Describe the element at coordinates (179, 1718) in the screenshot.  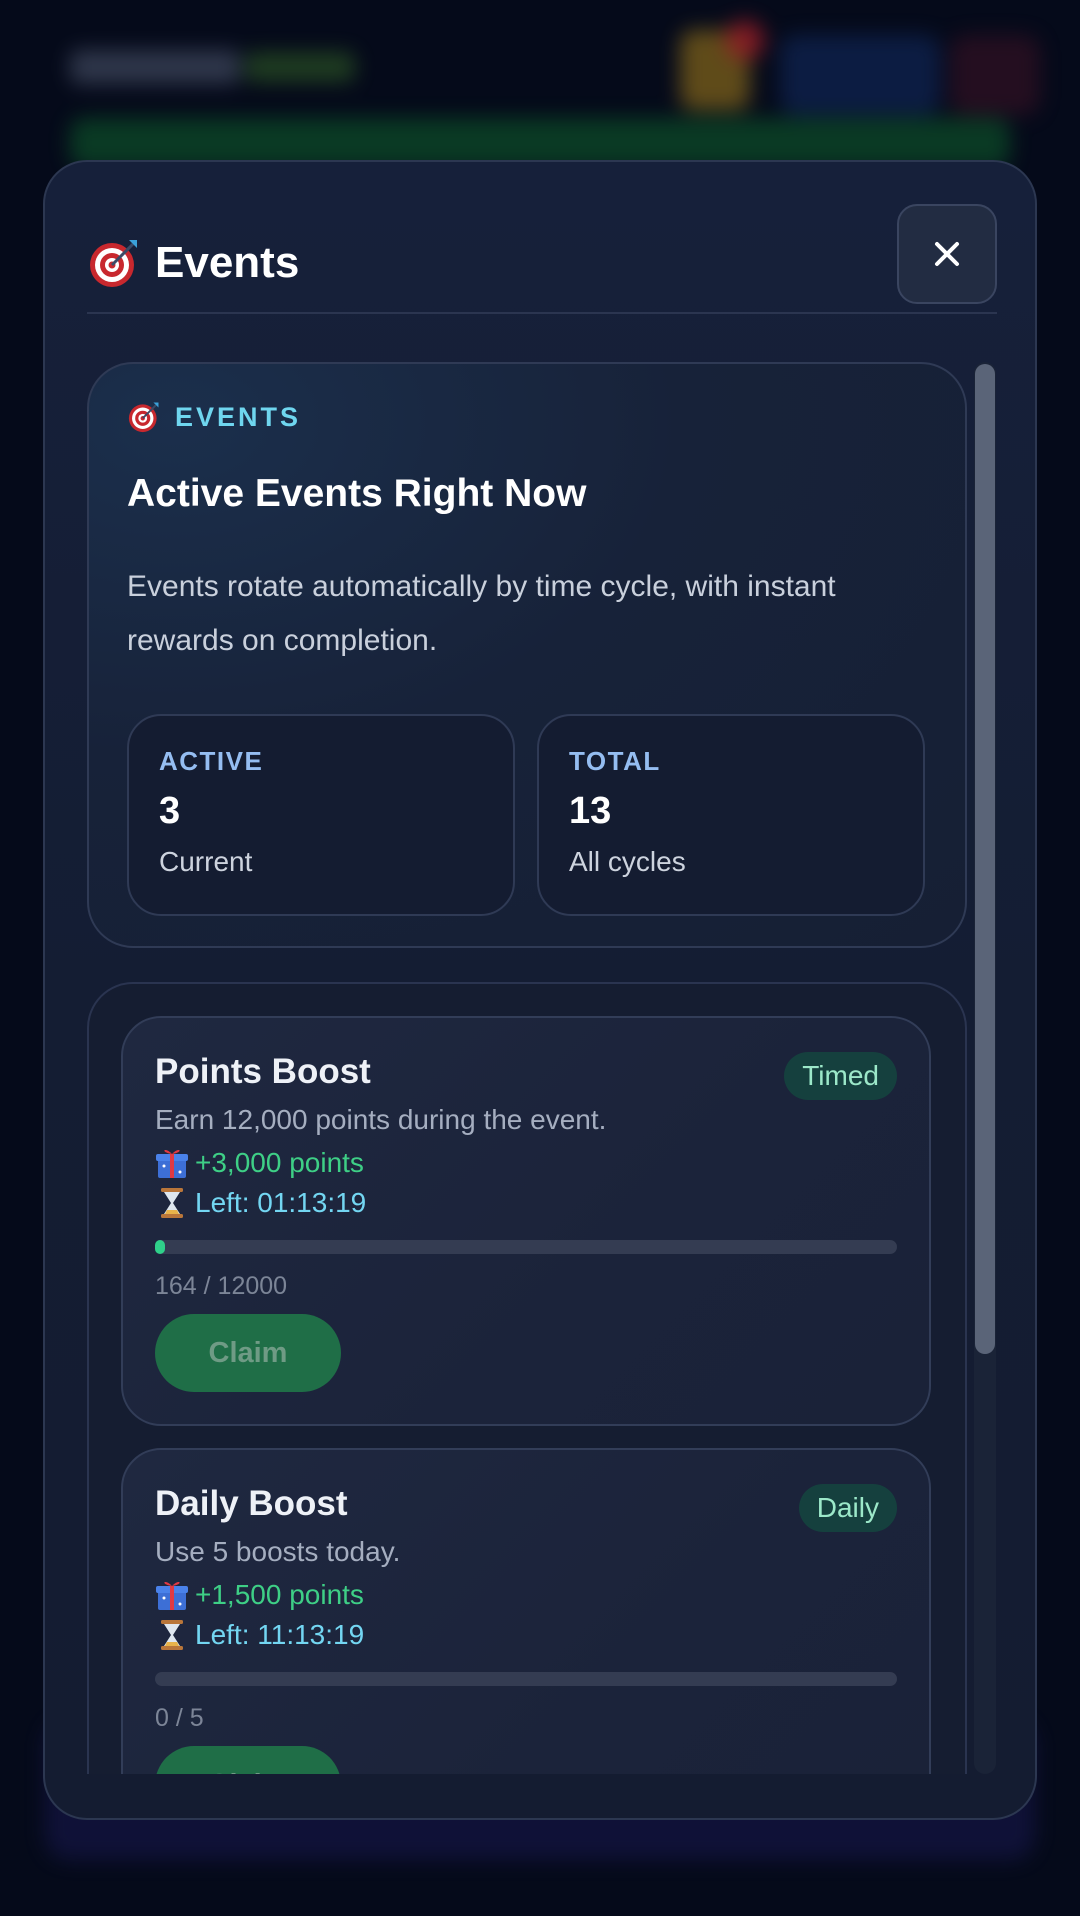
I see `event-progress-text: 0 / 5` at that location.